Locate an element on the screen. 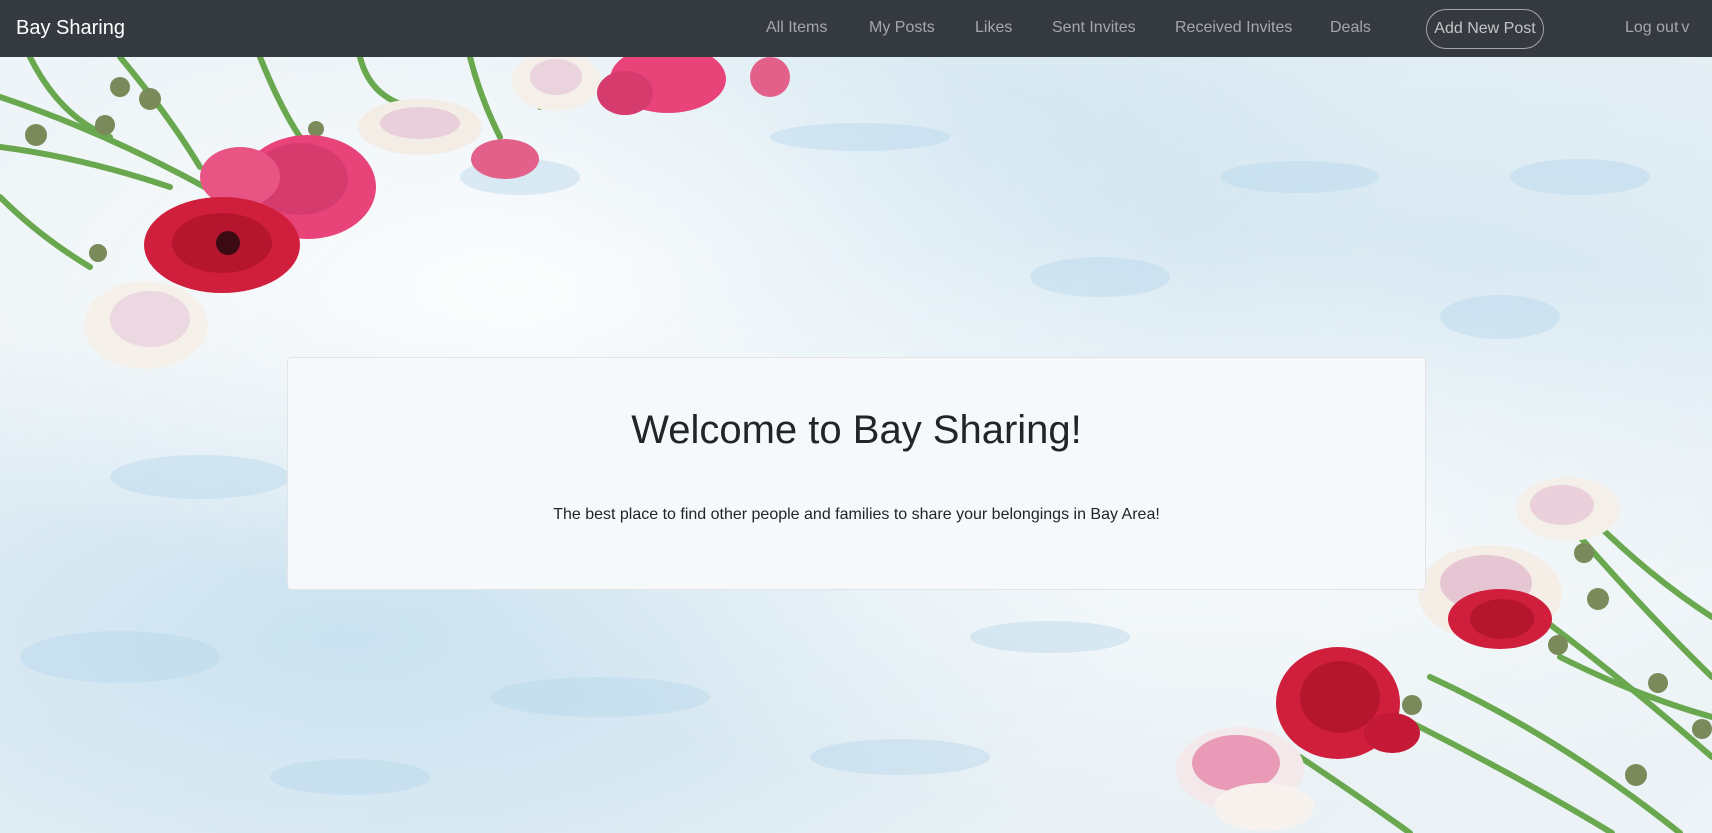  nav-all-items: All Items is located at coordinates (796, 28).